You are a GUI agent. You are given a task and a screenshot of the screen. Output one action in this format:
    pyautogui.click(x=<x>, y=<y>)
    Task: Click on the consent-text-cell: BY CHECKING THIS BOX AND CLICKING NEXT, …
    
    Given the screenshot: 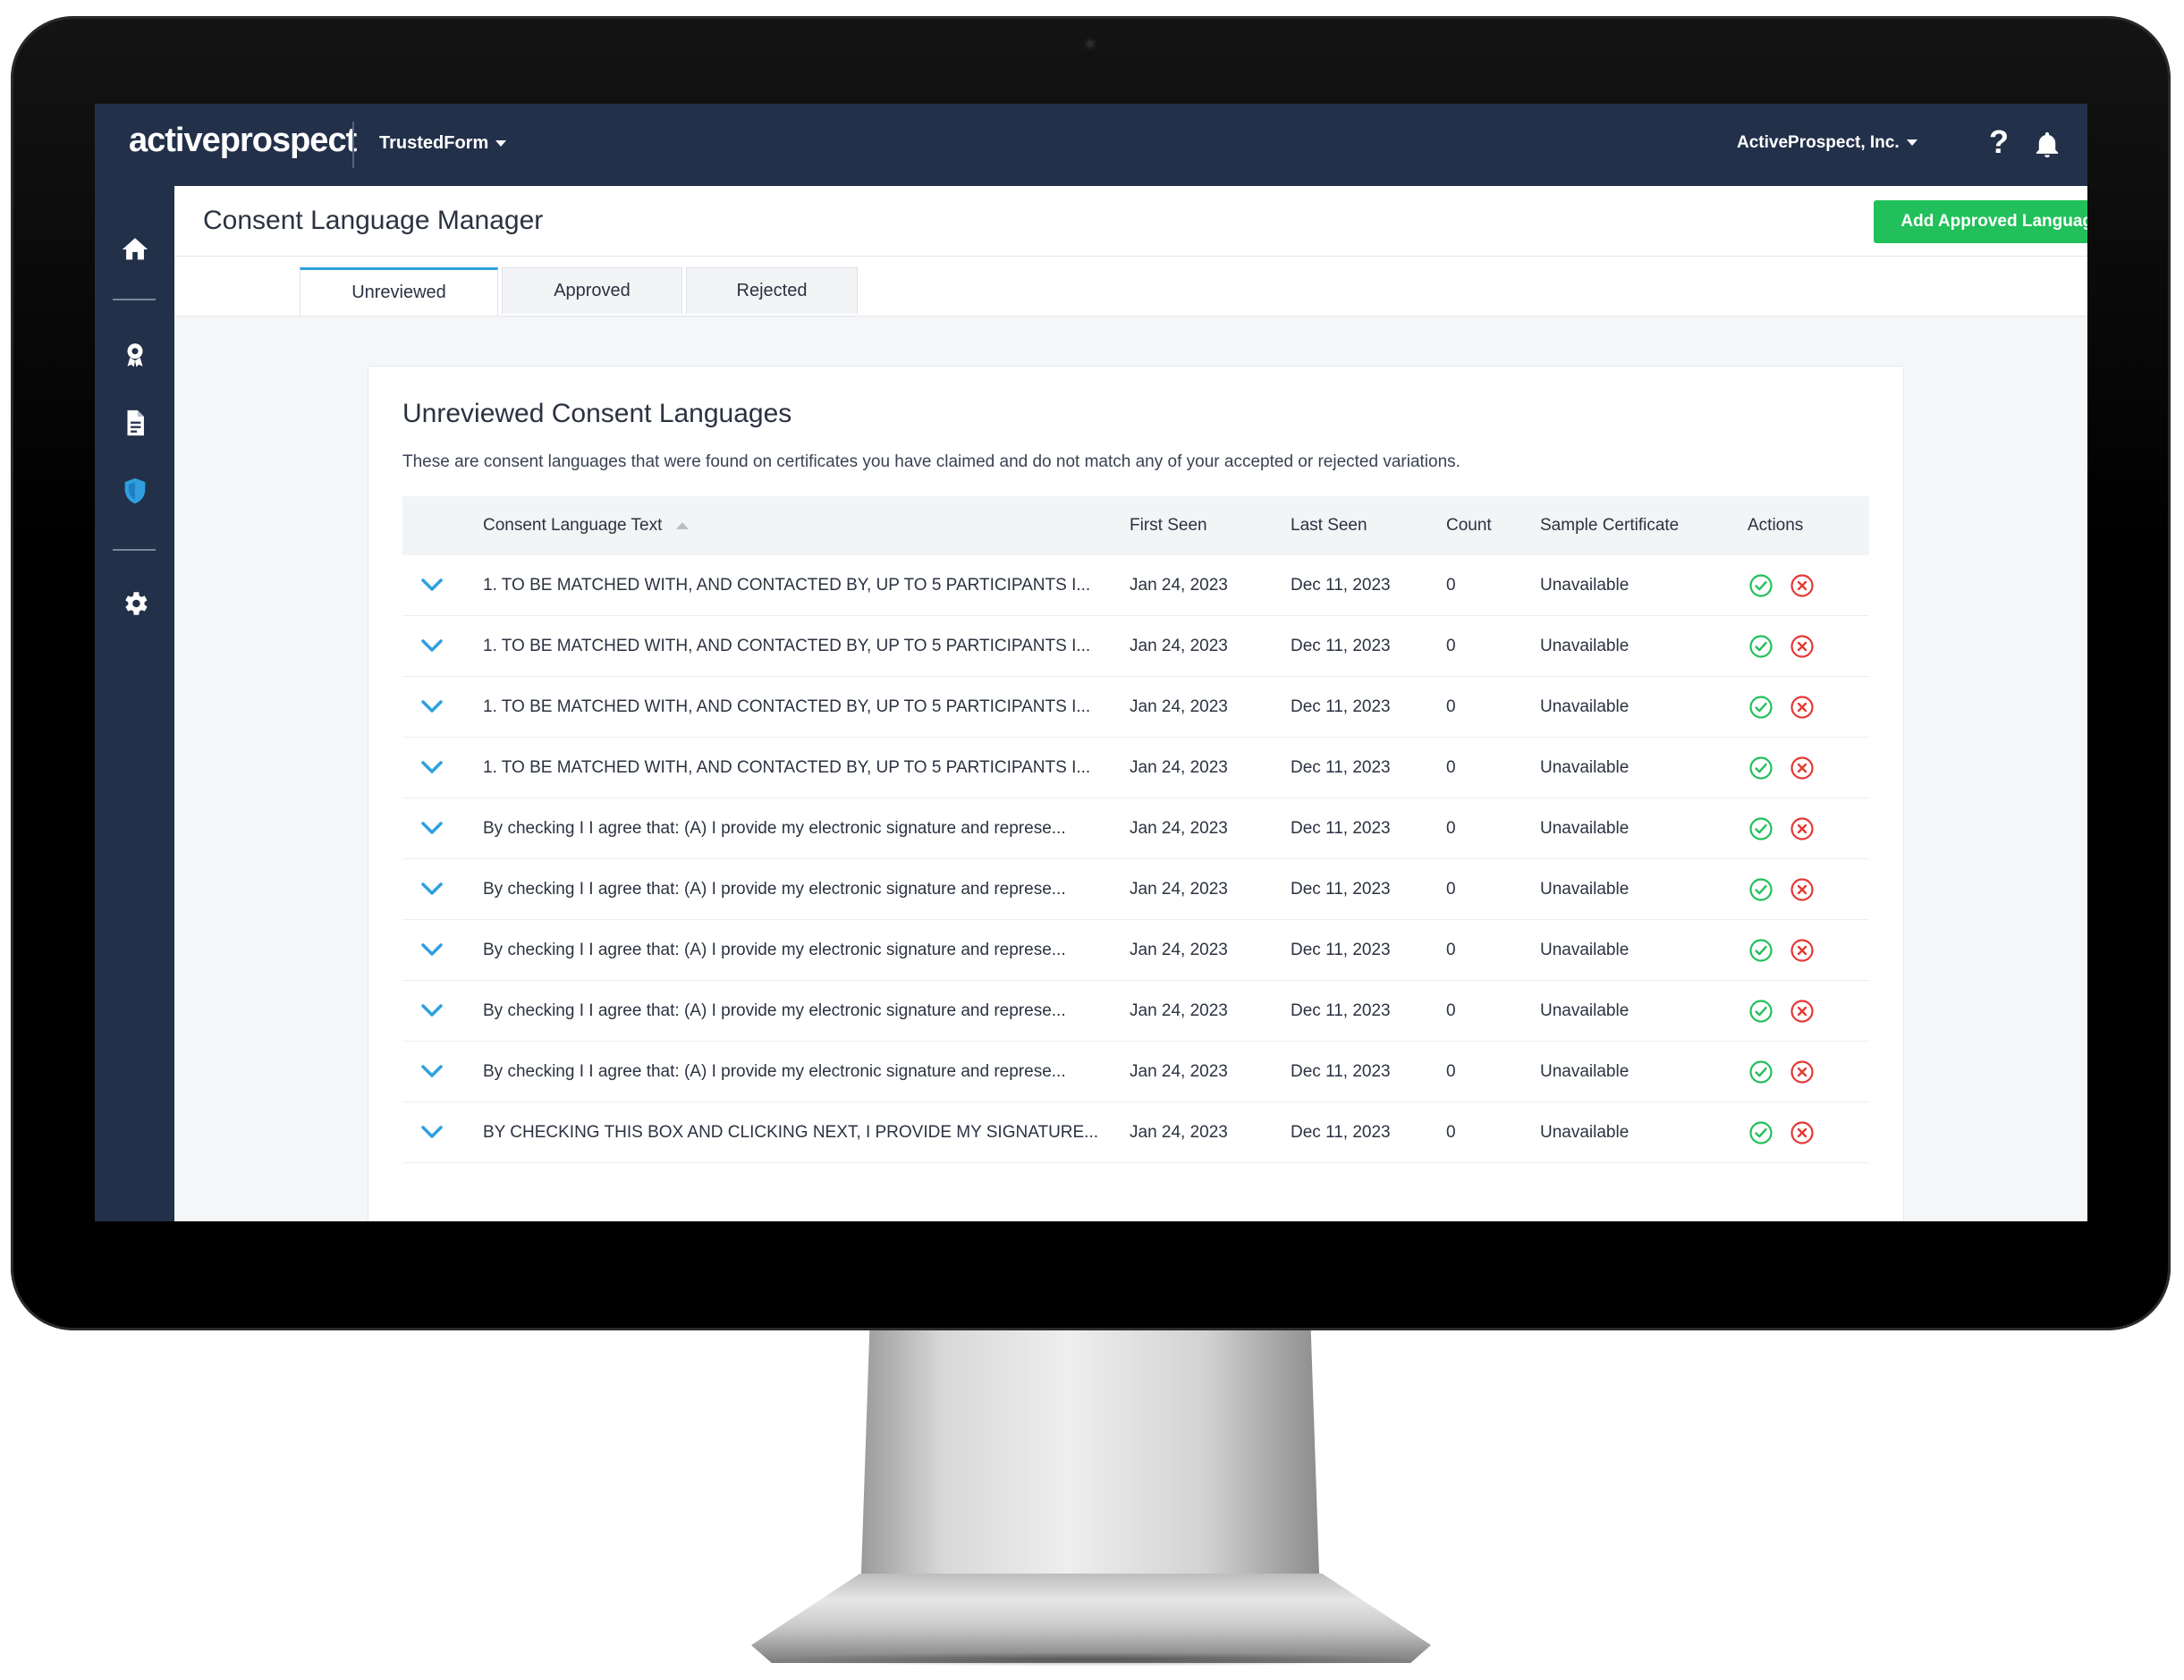 What is the action you would take?
    pyautogui.click(x=791, y=1133)
    